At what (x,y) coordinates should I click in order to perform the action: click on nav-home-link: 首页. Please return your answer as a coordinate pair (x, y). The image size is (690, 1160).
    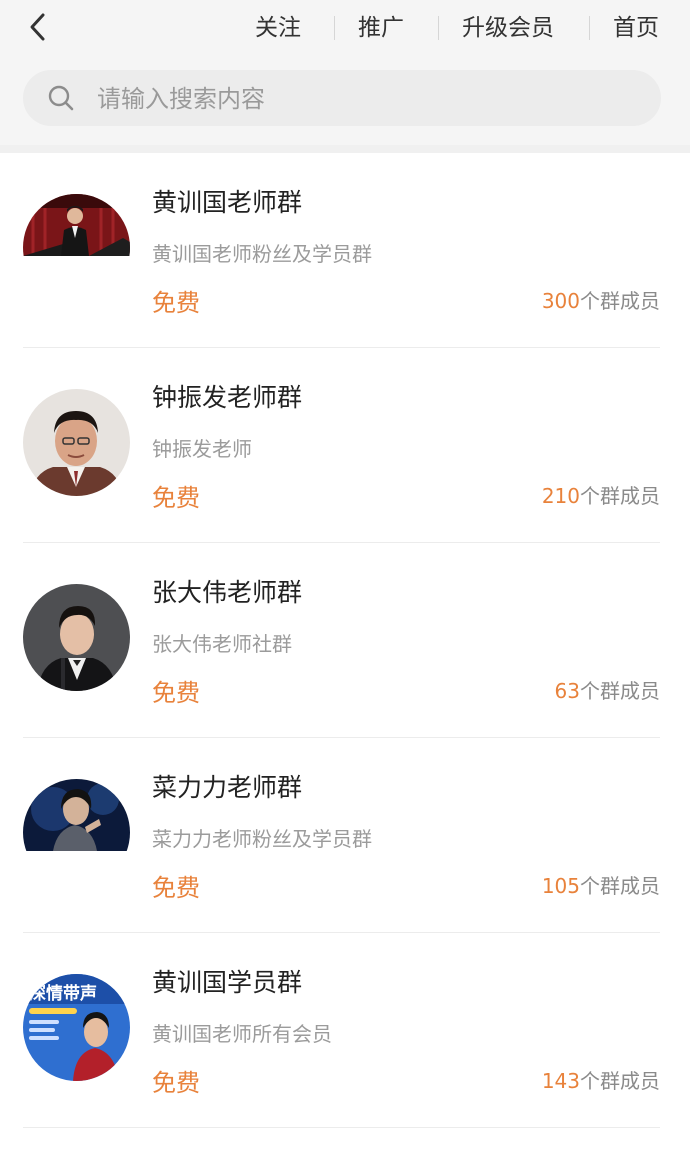
    Looking at the image, I should click on (636, 28).